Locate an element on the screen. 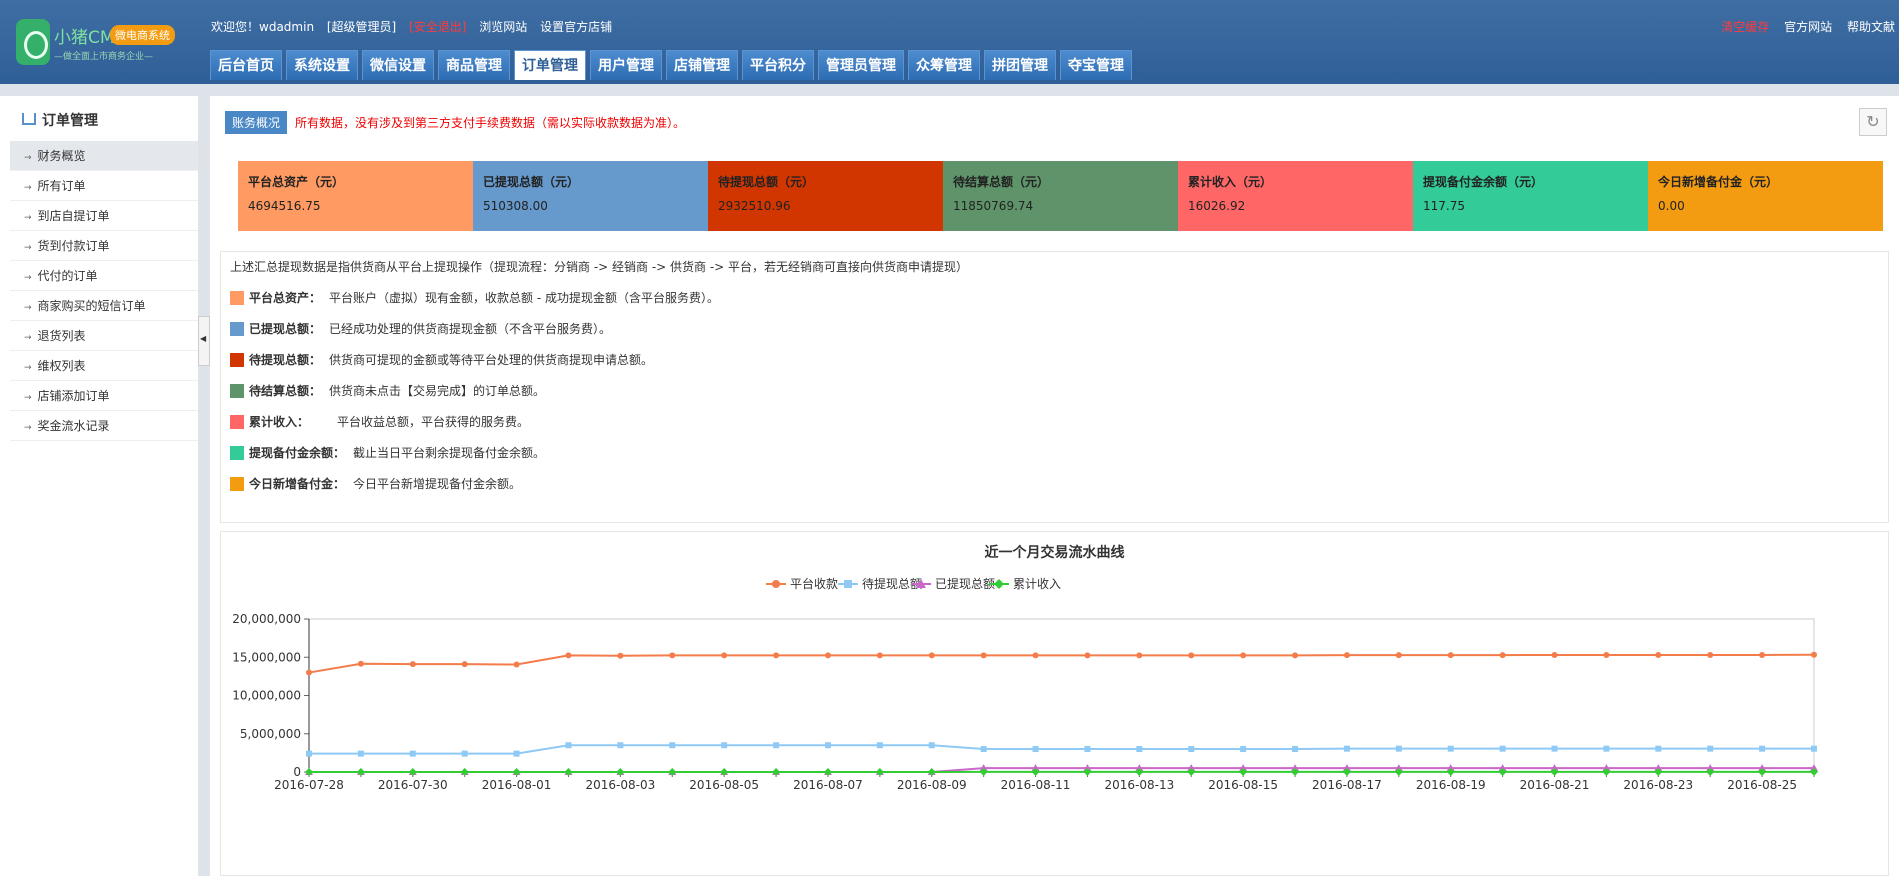 This screenshot has width=1899, height=877. nav-tab: 众筹管理 is located at coordinates (944, 65).